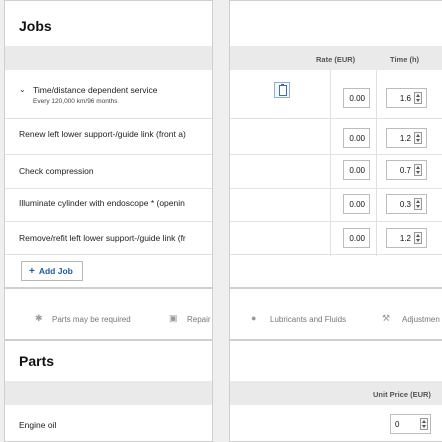 Image resolution: width=442 pixels, height=442 pixels. What do you see at coordinates (35, 26) in the screenshot?
I see `jobs-title: Jobs` at bounding box center [35, 26].